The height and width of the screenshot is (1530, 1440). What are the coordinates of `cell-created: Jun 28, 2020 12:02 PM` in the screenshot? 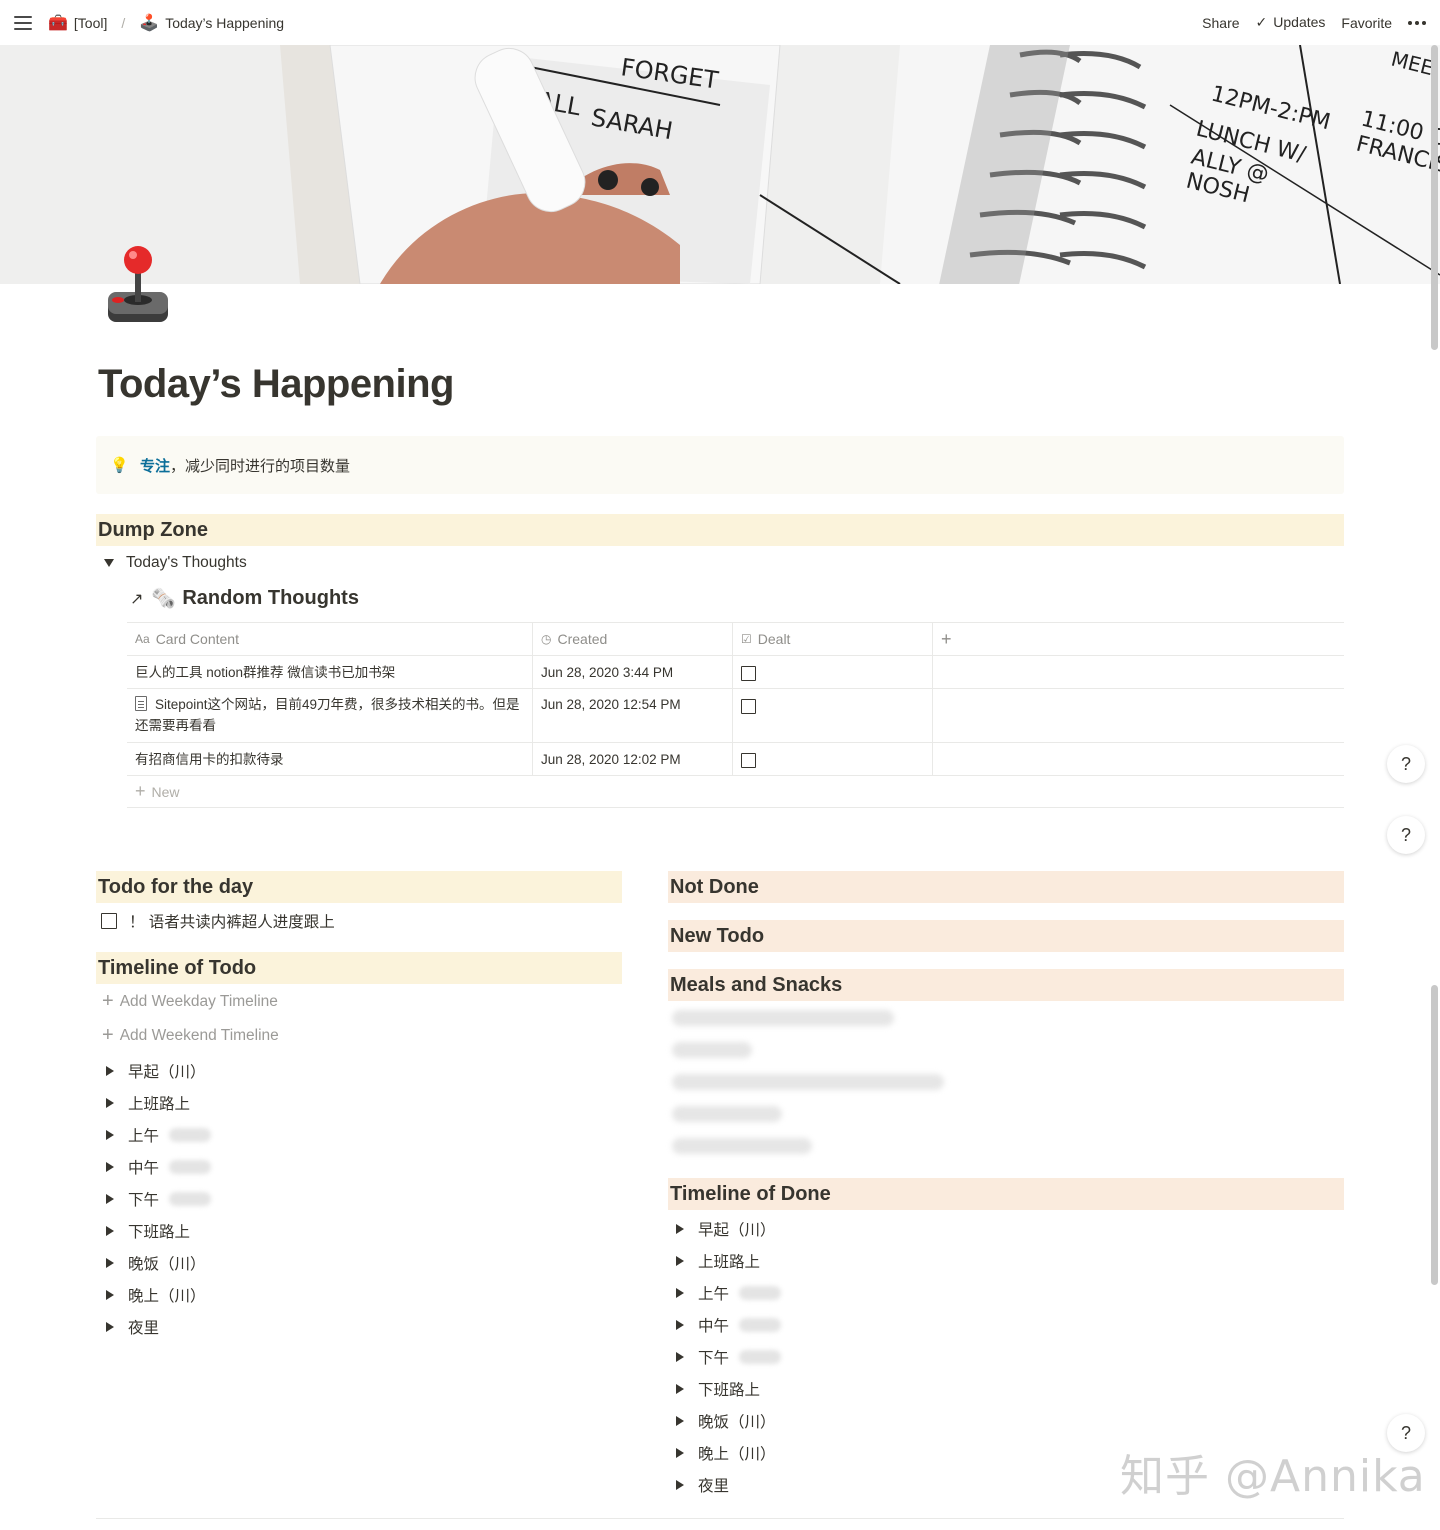 It's located at (633, 759).